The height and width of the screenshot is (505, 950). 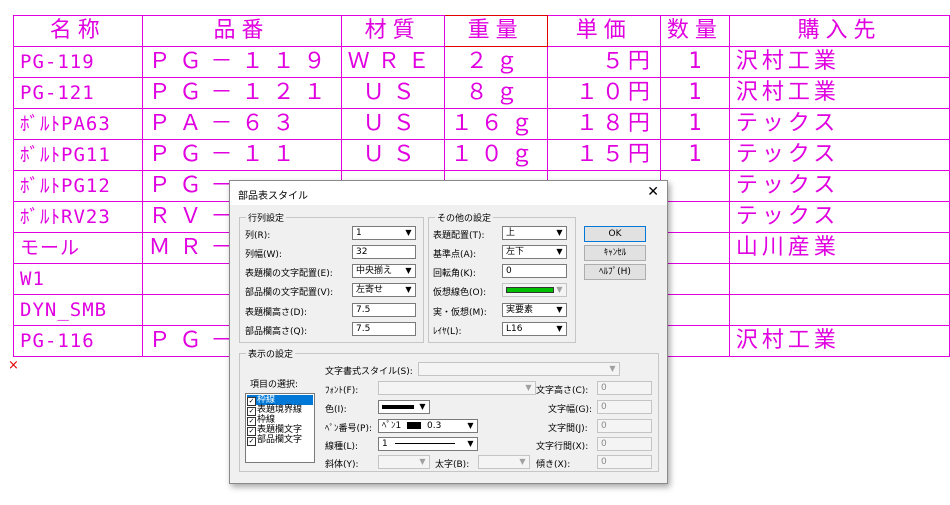 I want to click on real-virtual-label: 実・仮想(M):, so click(x=460, y=313).